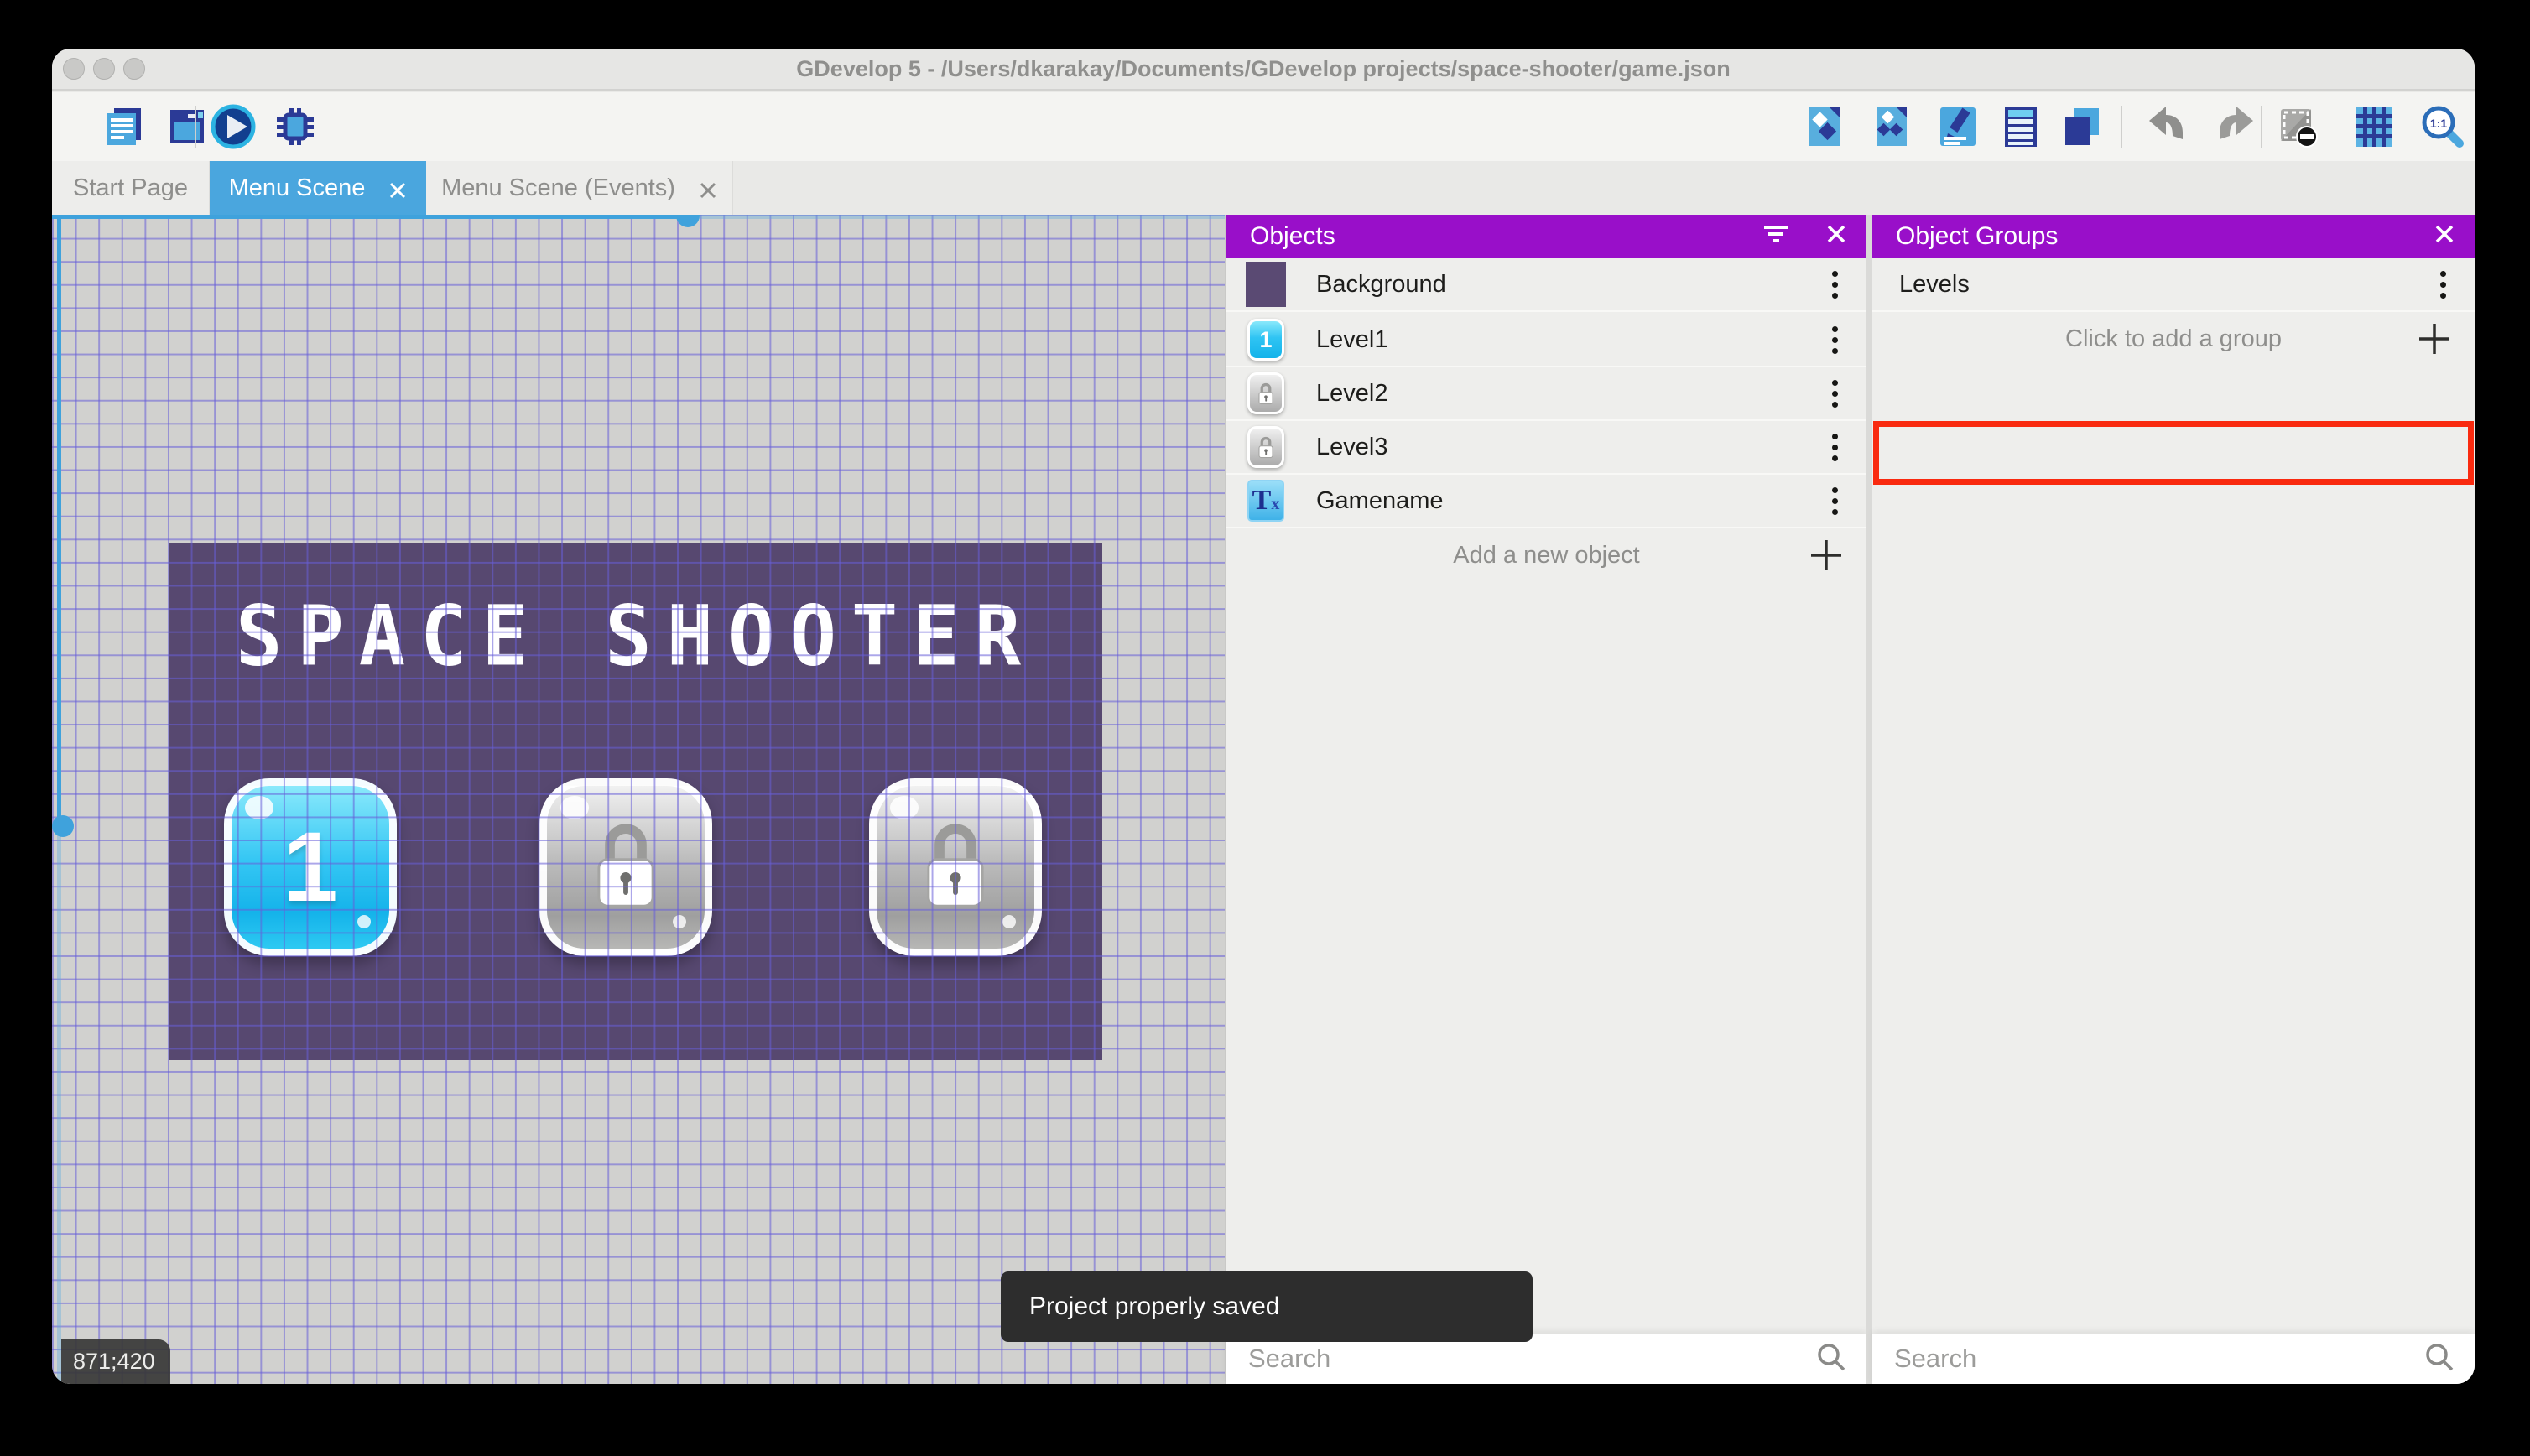 Image resolution: width=2530 pixels, height=1456 pixels. Describe the element at coordinates (1380, 500) in the screenshot. I see `object-name: Gamename` at that location.